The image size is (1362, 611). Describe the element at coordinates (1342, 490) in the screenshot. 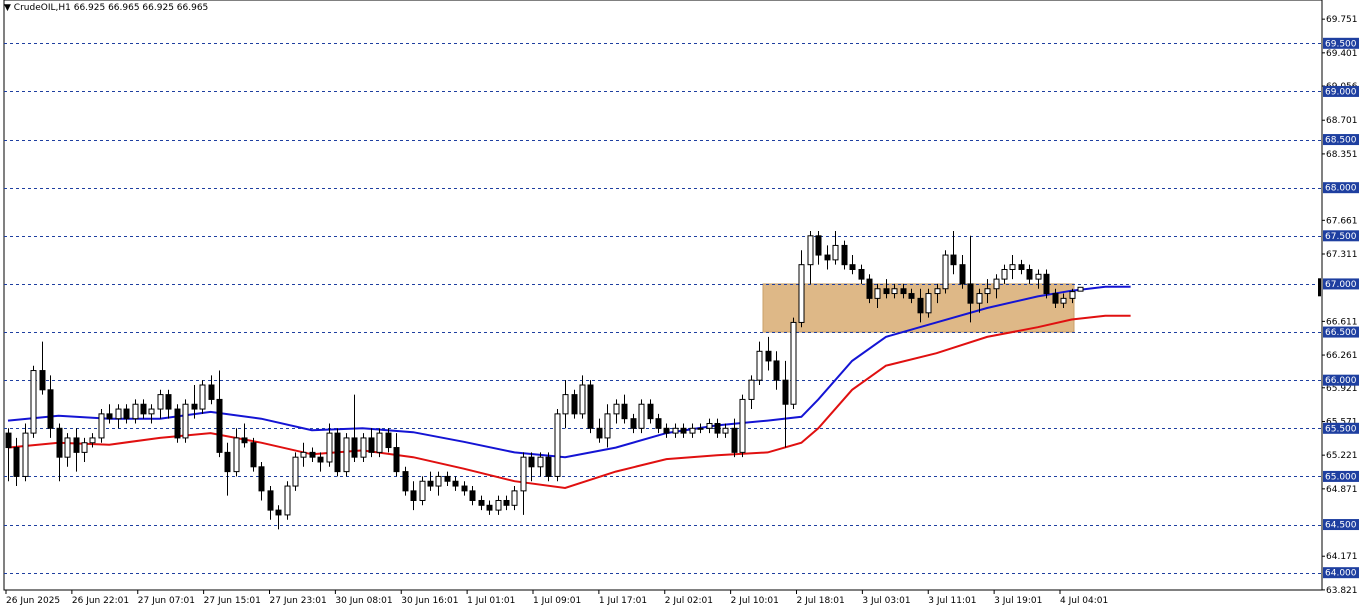

I see `price-tick-label: 64.871` at that location.